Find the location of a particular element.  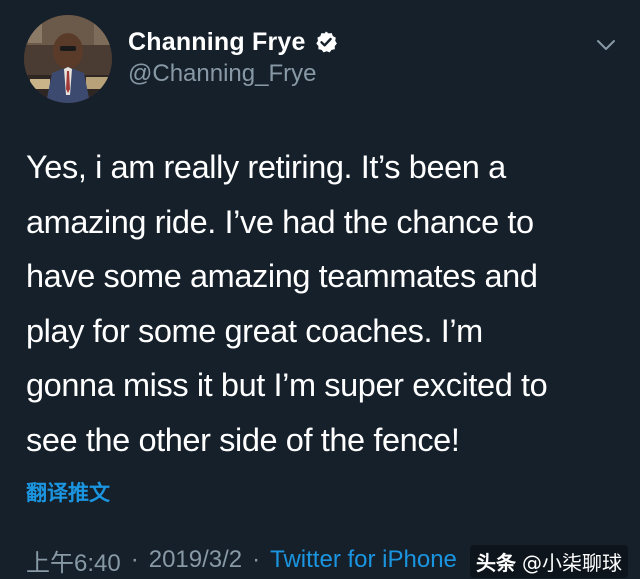

watermark-logo: 头条 is located at coordinates (496, 563).